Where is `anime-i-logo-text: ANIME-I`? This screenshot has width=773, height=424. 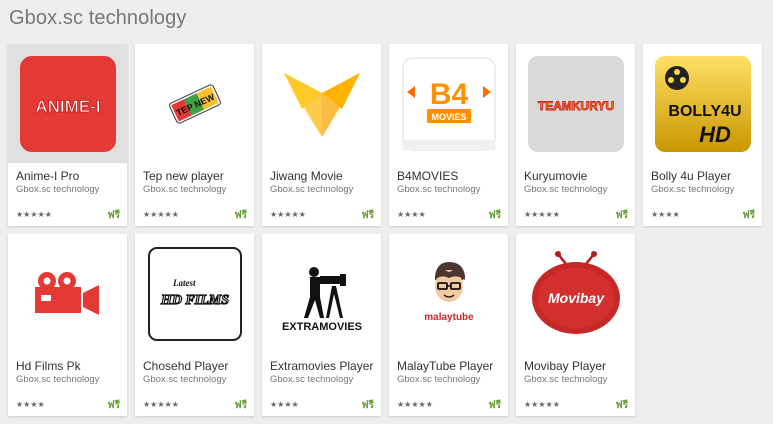 anime-i-logo-text: ANIME-I is located at coordinates (67, 106).